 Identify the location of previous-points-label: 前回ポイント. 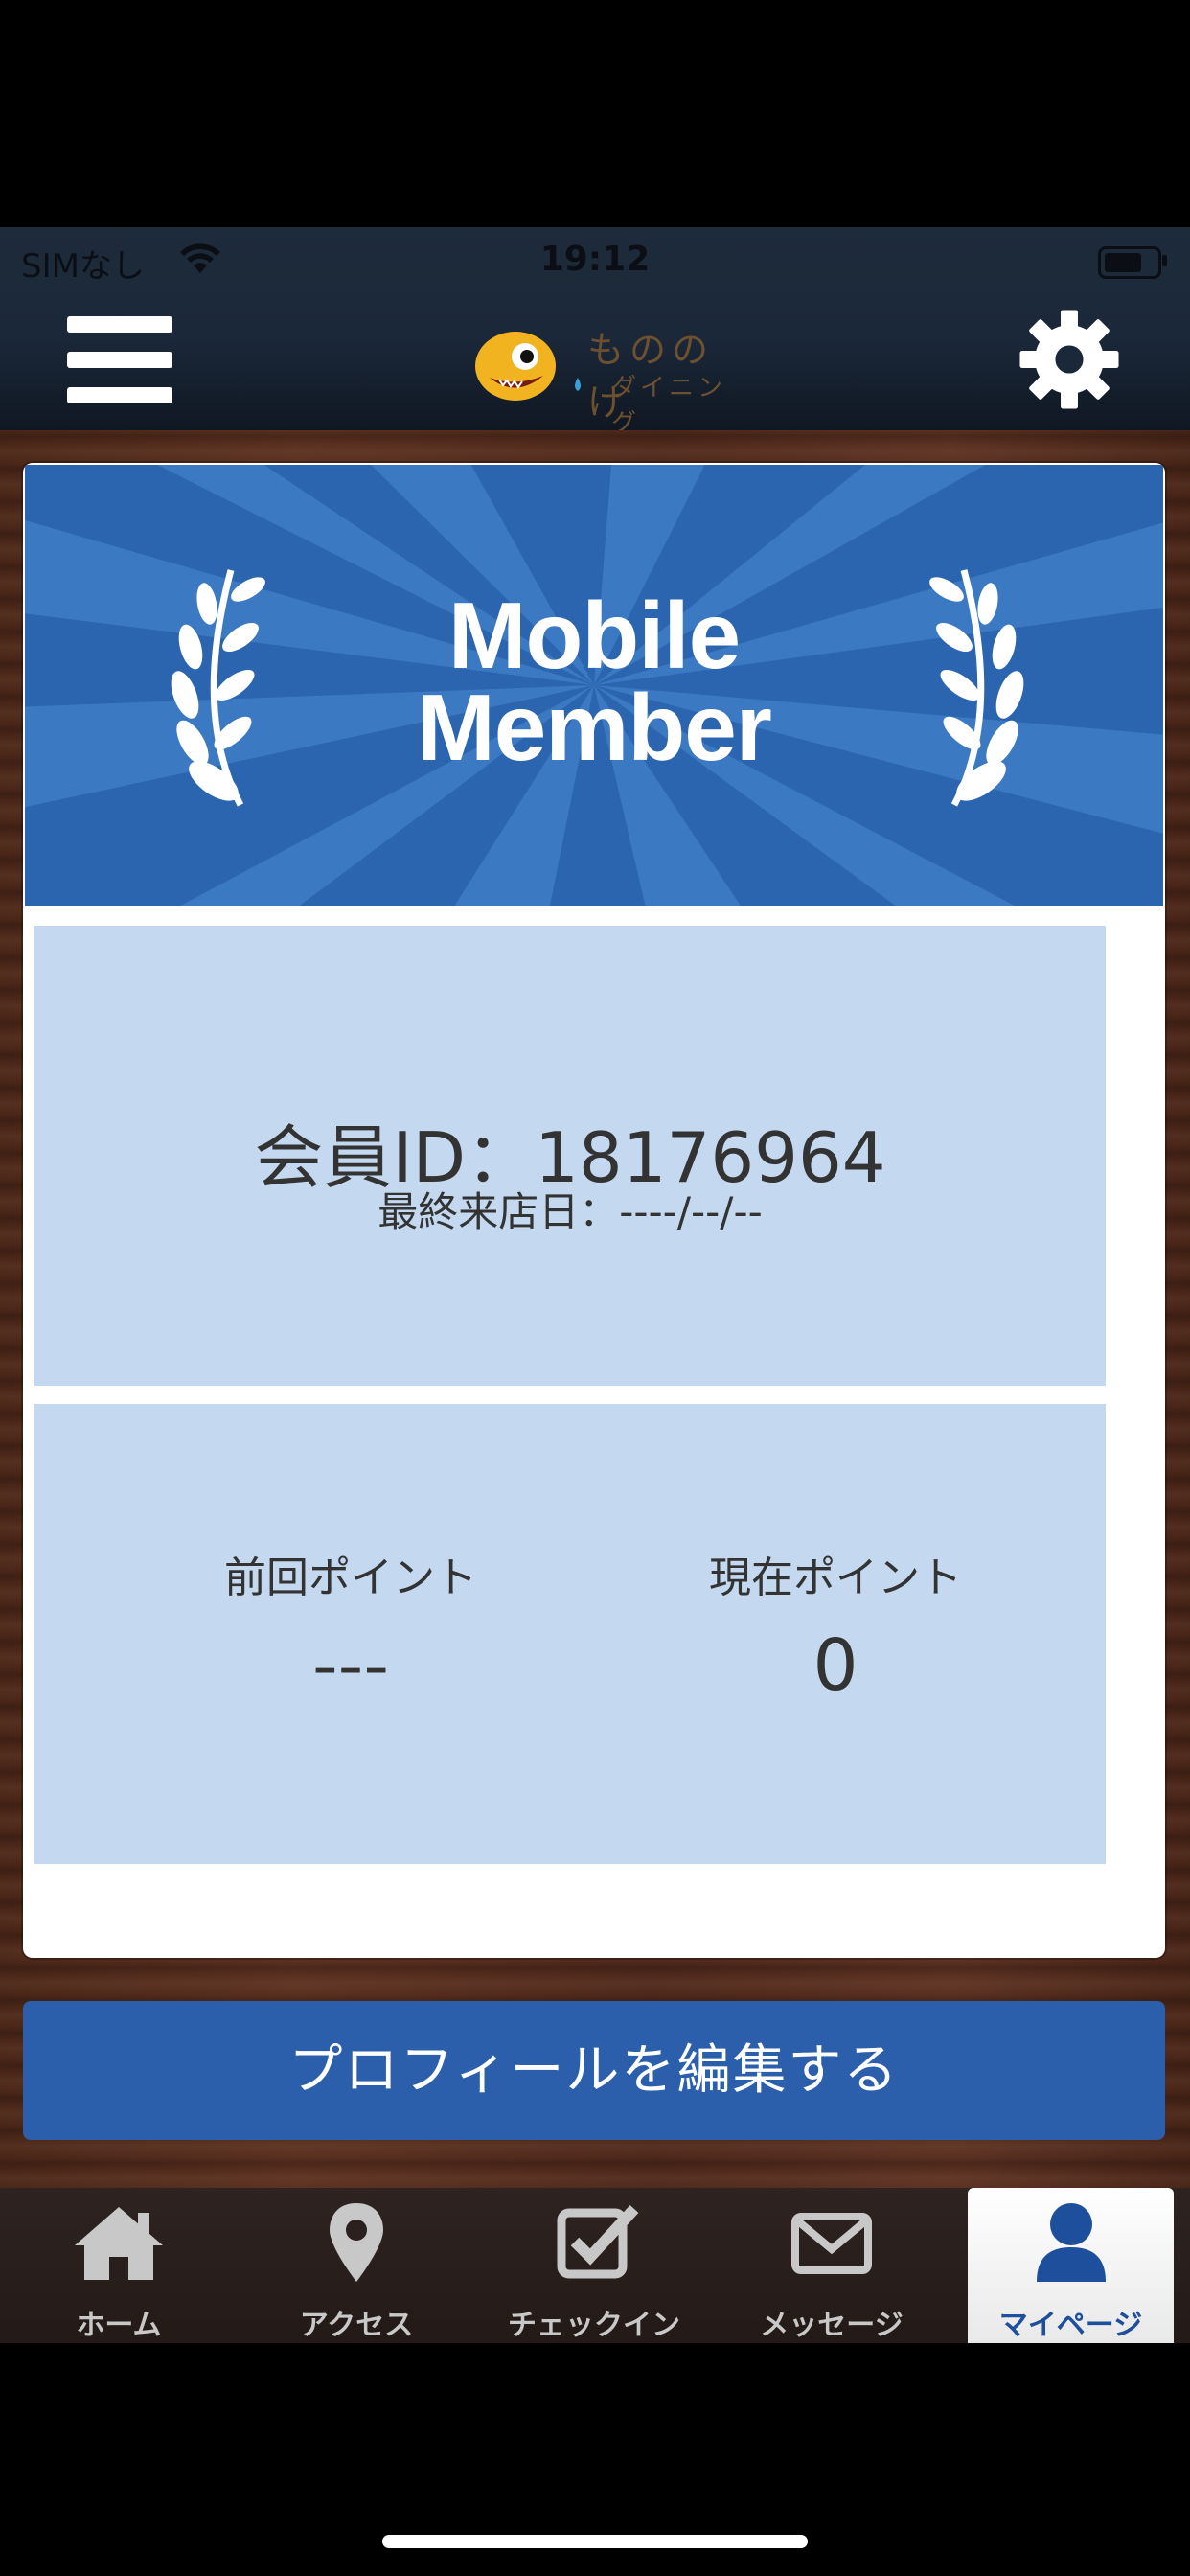
(350, 1577).